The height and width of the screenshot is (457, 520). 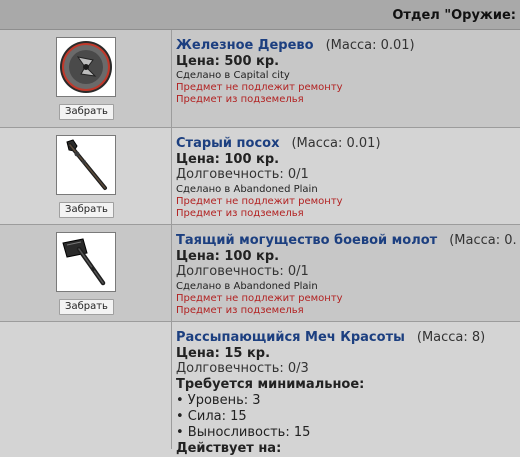 What do you see at coordinates (243, 432) in the screenshot?
I see `requirement-endurance: • Выносливость: 15` at bounding box center [243, 432].